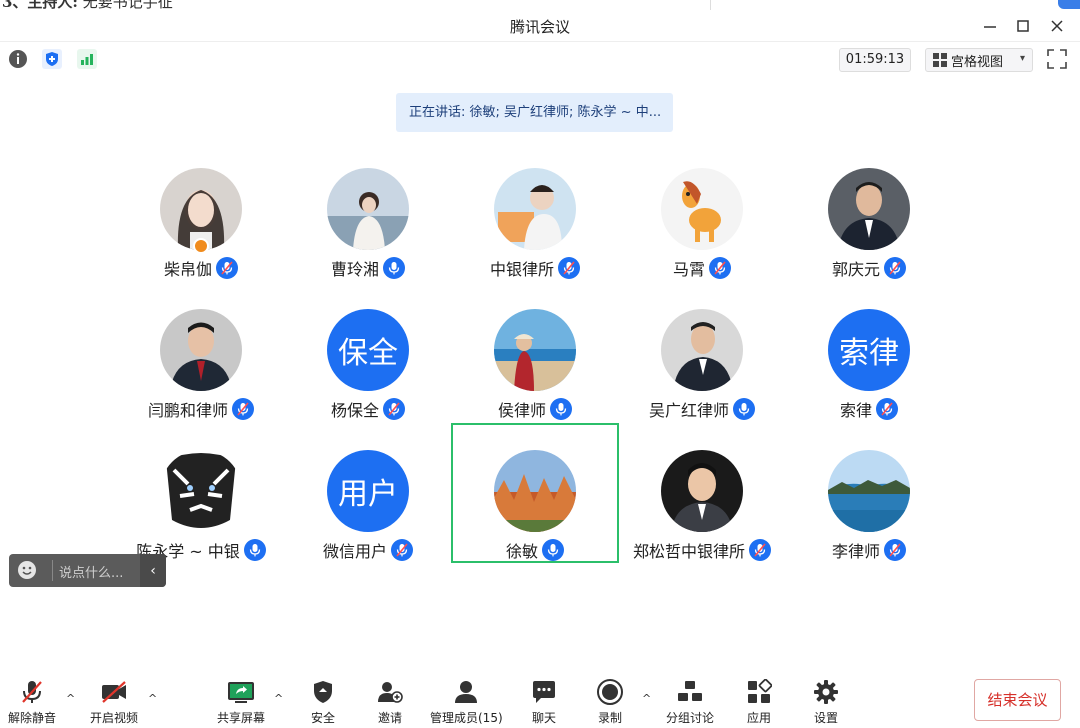 The height and width of the screenshot is (728, 1080). What do you see at coordinates (390, 702) in the screenshot?
I see `invite-button: 邀请` at bounding box center [390, 702].